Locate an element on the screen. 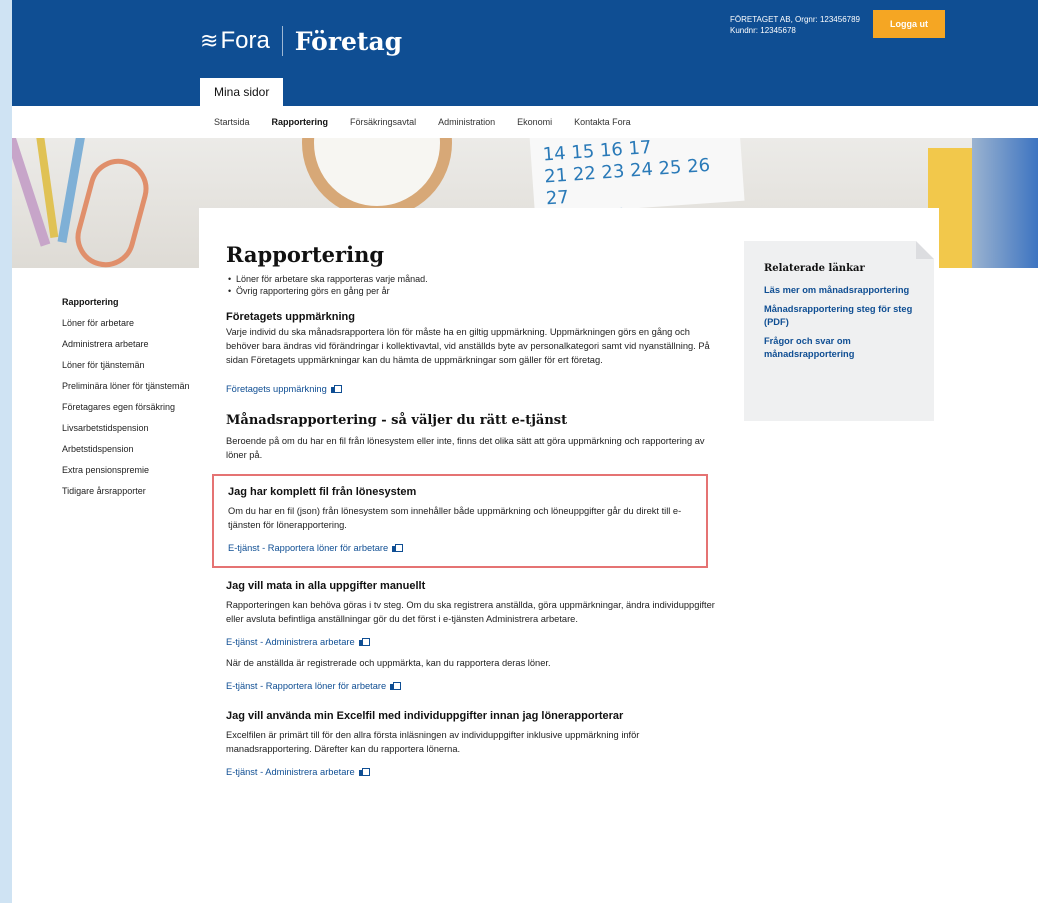  file-heading: Jag har komplett fil från lönesystem is located at coordinates (322, 492).